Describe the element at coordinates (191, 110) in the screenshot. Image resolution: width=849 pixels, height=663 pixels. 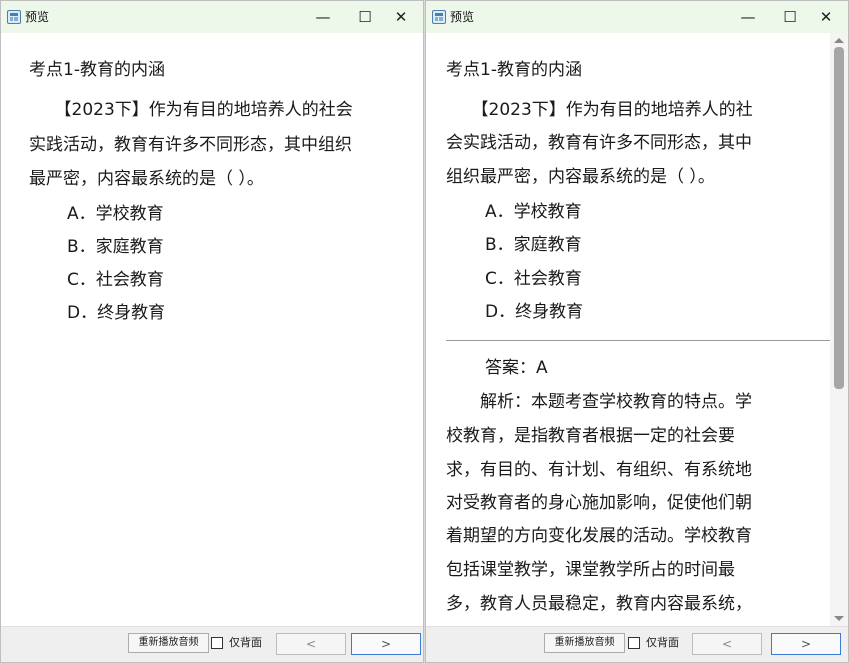
I see `question-line: 【2023下】作为有目的地培养人的社会` at that location.